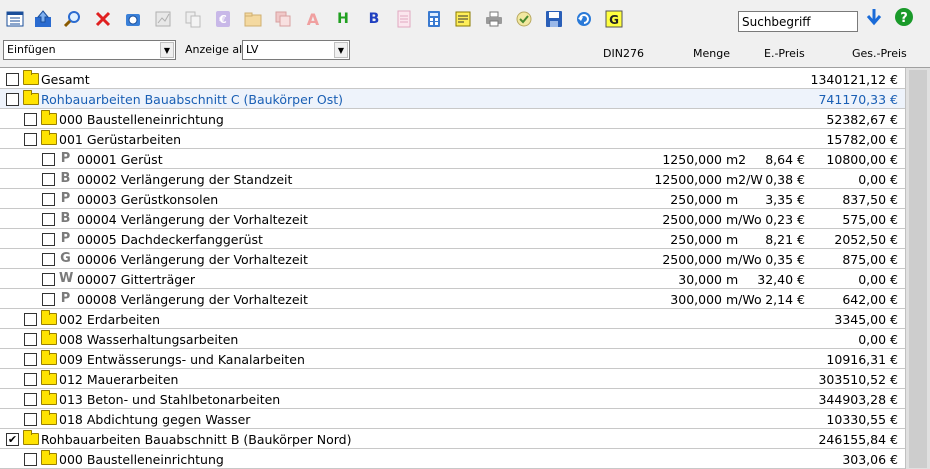 The width and height of the screenshot is (930, 469). What do you see at coordinates (141, 459) in the screenshot?
I see `row-label: 000 Baustelleneinrichtung` at bounding box center [141, 459].